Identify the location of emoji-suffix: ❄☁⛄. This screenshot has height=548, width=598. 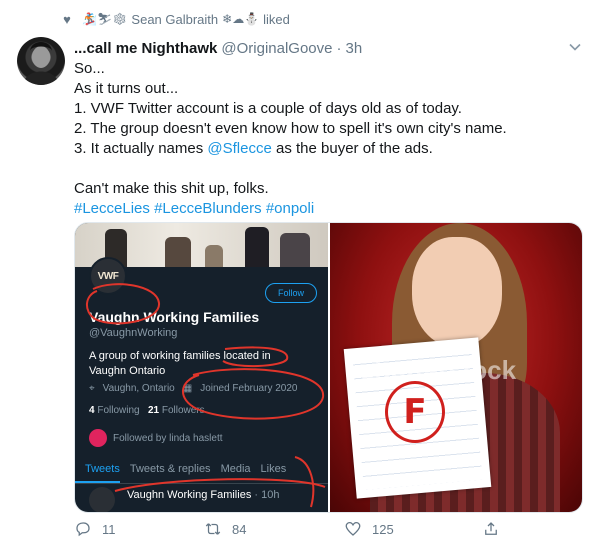
(241, 19).